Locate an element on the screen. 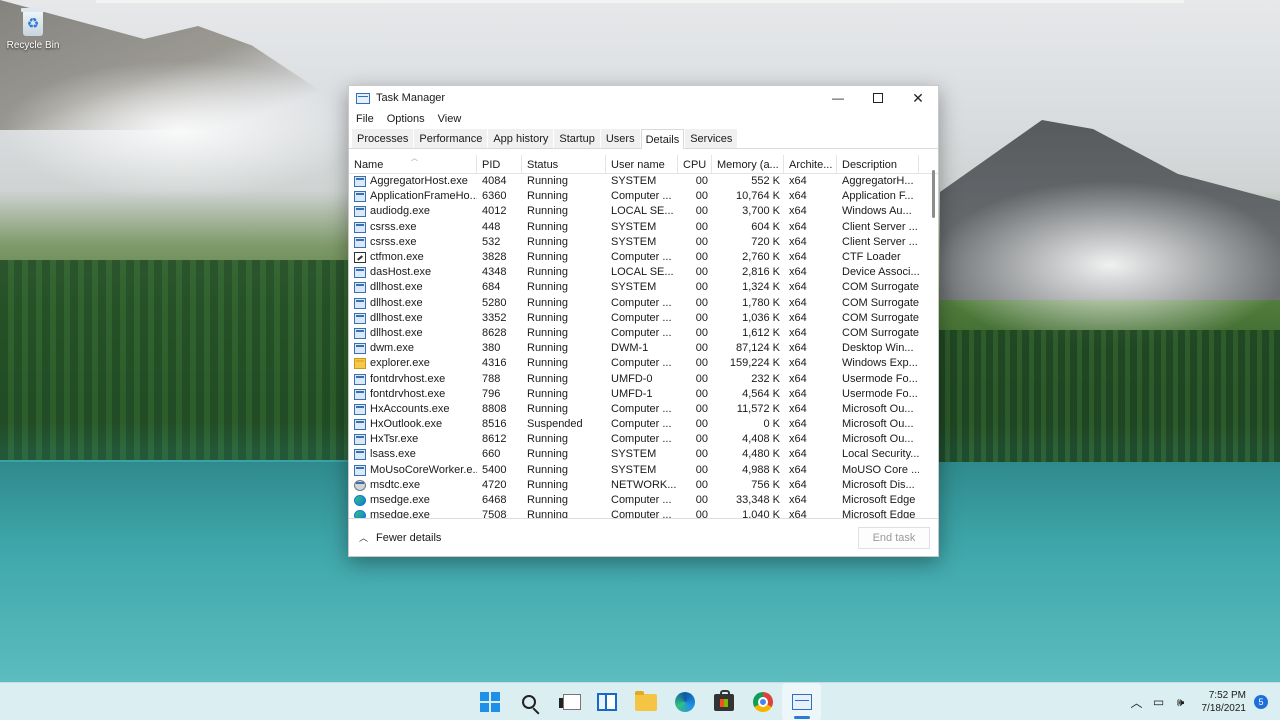  edge-icon is located at coordinates (360, 514).